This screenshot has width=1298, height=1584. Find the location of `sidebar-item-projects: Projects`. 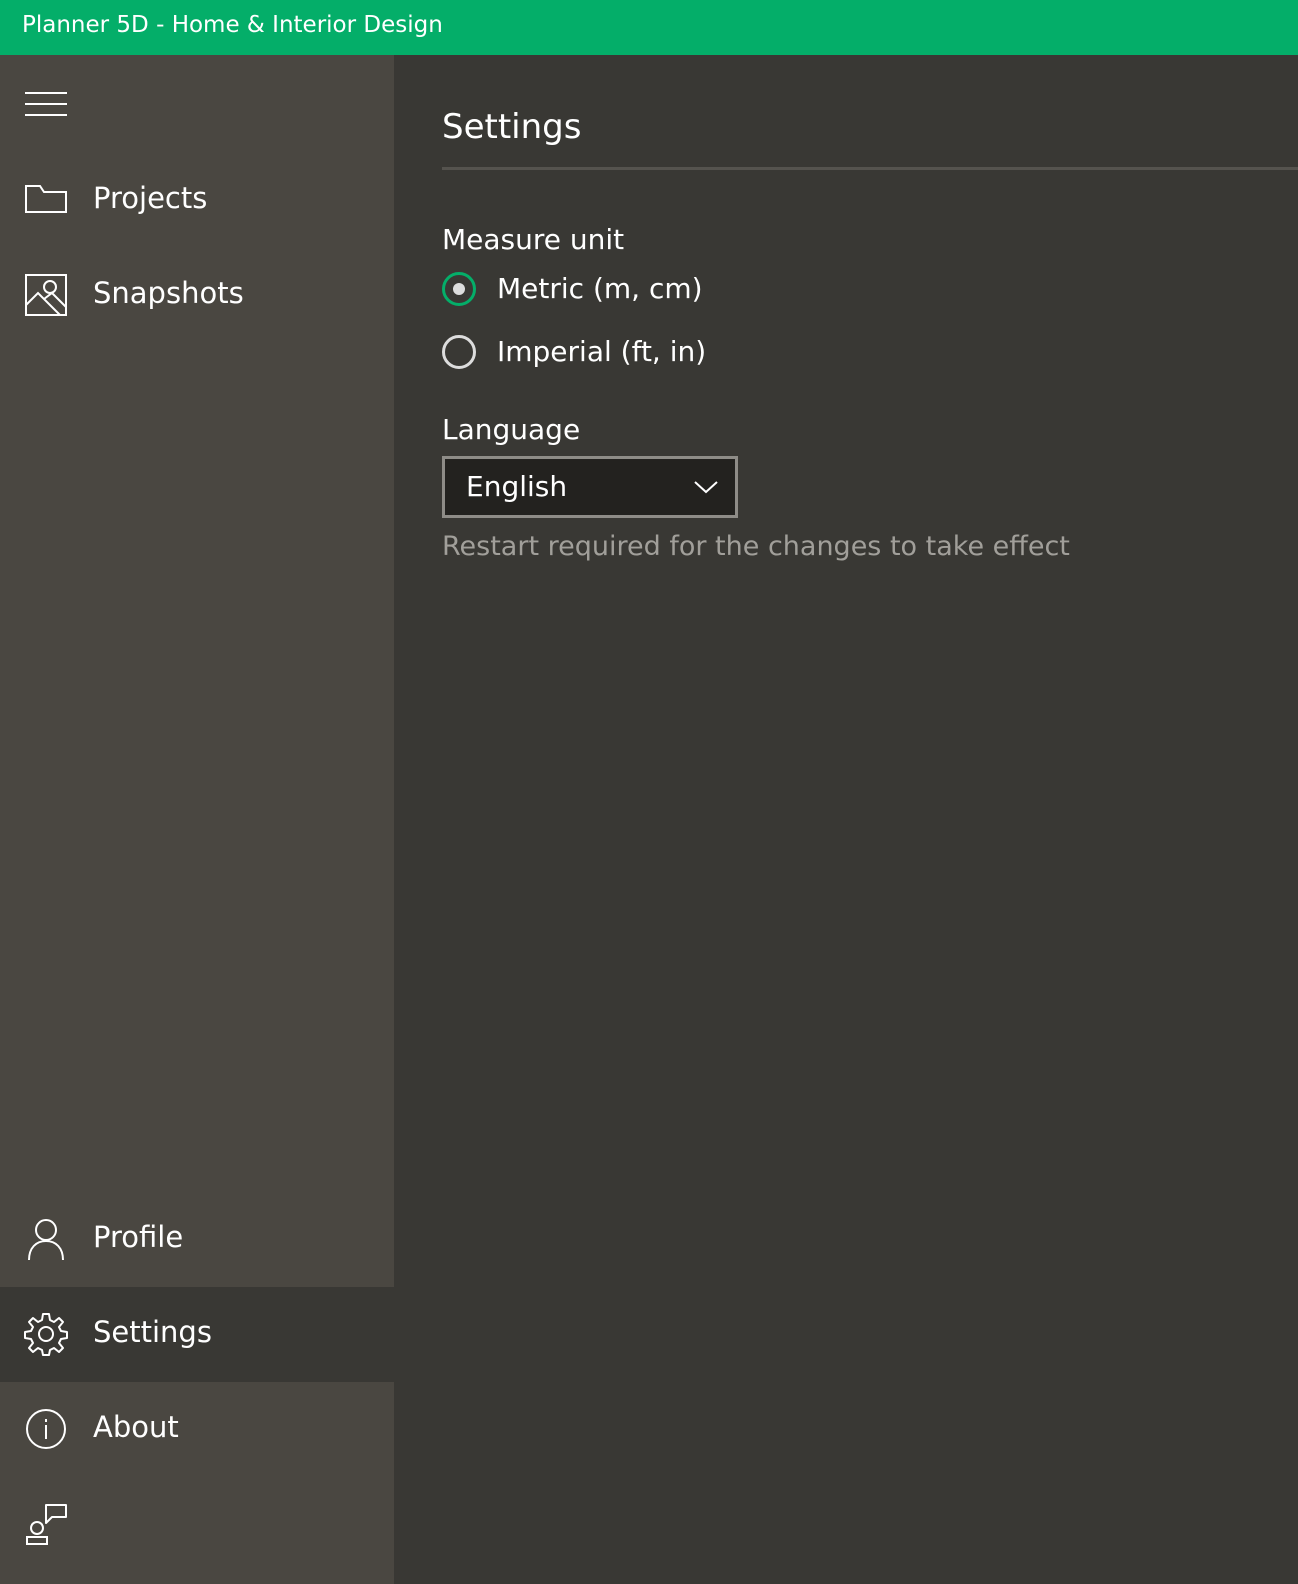

sidebar-item-projects: Projects is located at coordinates (197, 200).